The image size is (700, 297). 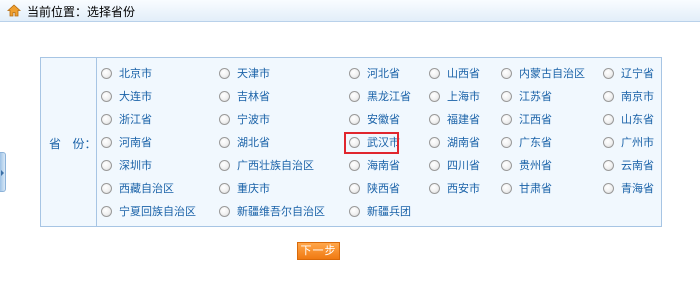 What do you see at coordinates (135, 119) in the screenshot?
I see `province-option-label: 浙江省` at bounding box center [135, 119].